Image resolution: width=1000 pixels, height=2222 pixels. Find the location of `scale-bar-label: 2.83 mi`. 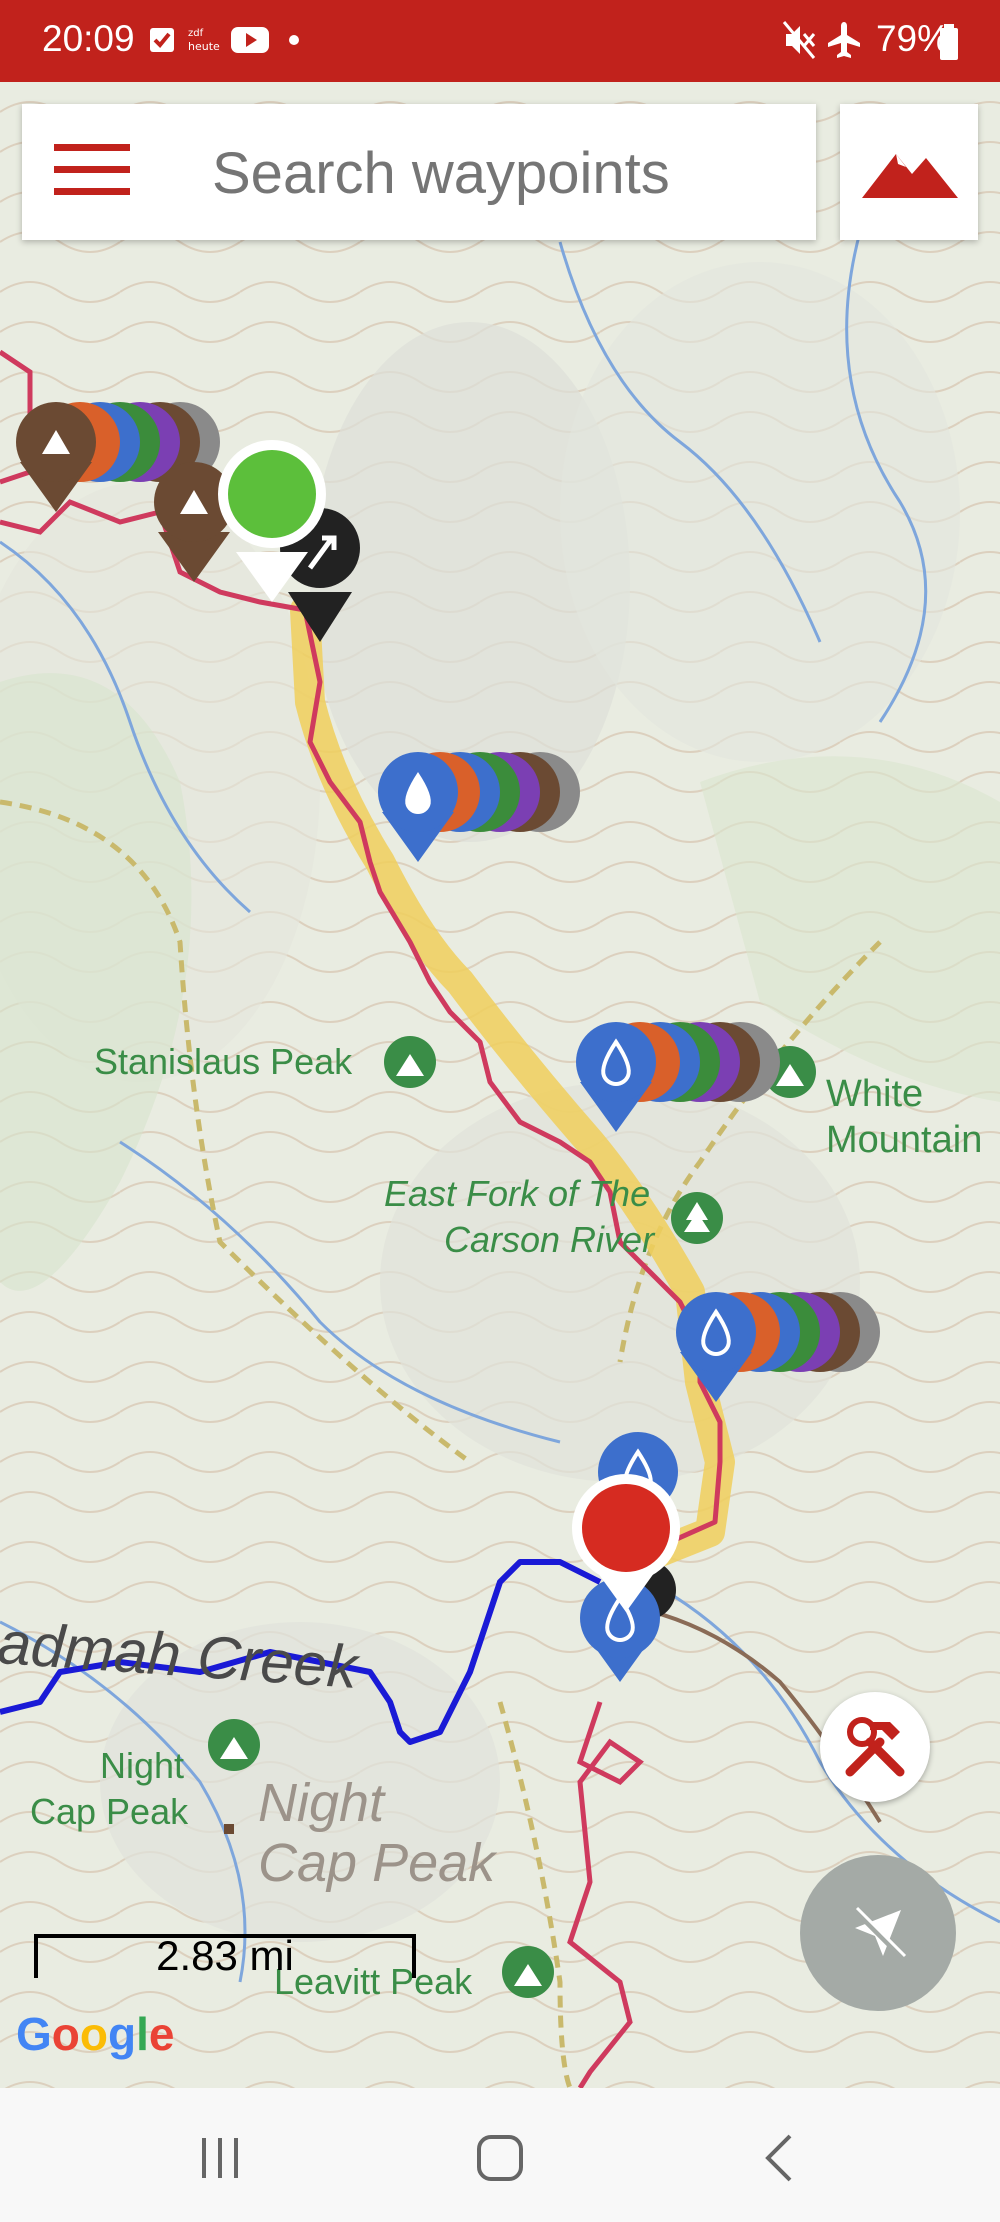

scale-bar-label: 2.83 mi is located at coordinates (225, 1955).